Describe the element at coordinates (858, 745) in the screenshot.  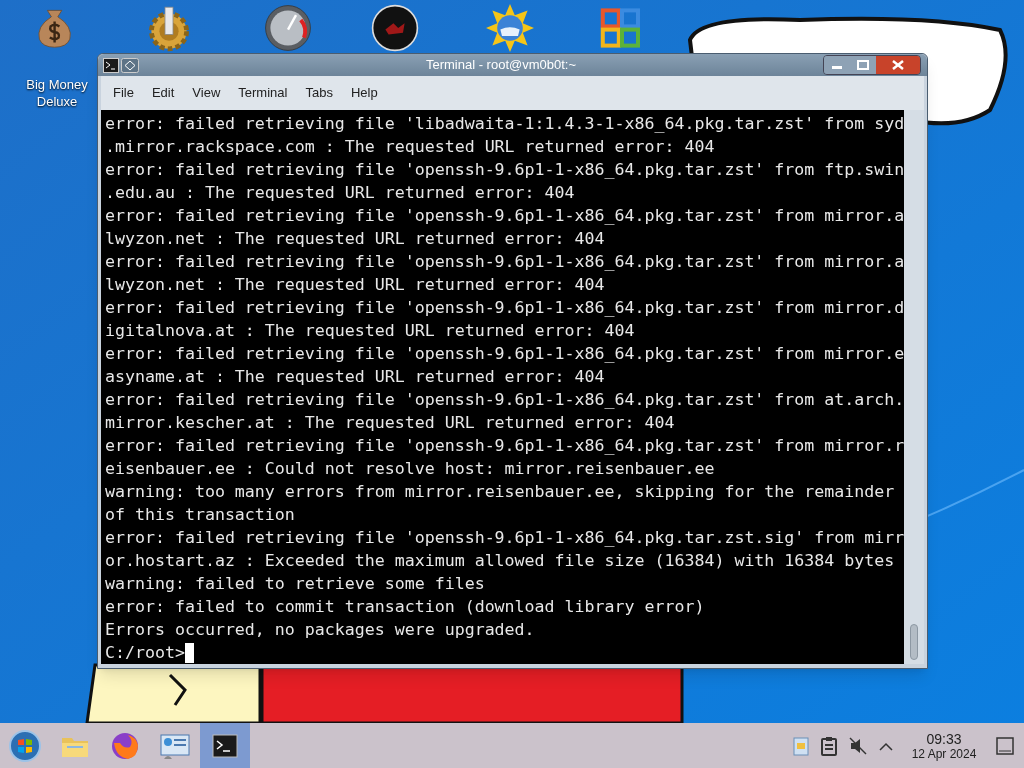
I see `volume-muted-icon` at that location.